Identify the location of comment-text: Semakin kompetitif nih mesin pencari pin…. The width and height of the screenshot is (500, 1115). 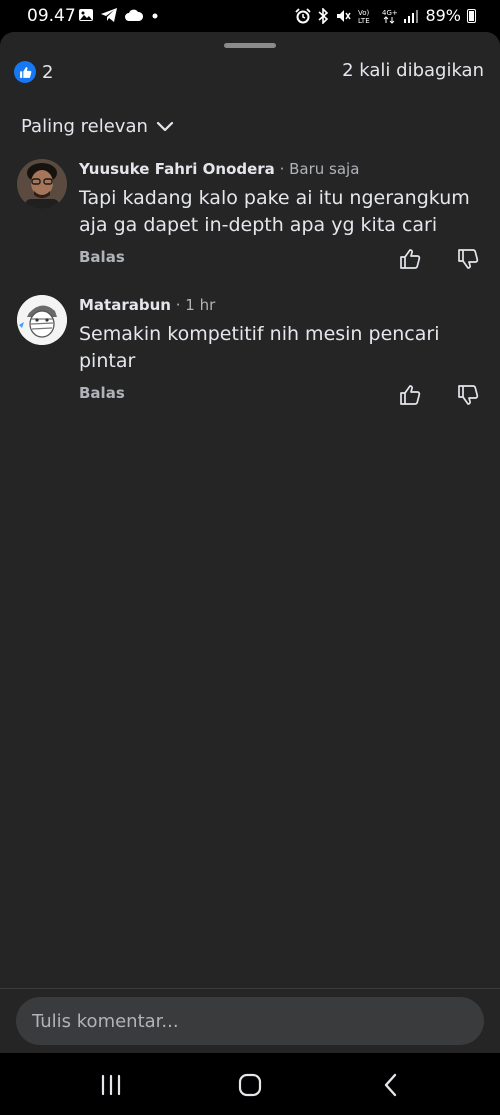
(259, 347).